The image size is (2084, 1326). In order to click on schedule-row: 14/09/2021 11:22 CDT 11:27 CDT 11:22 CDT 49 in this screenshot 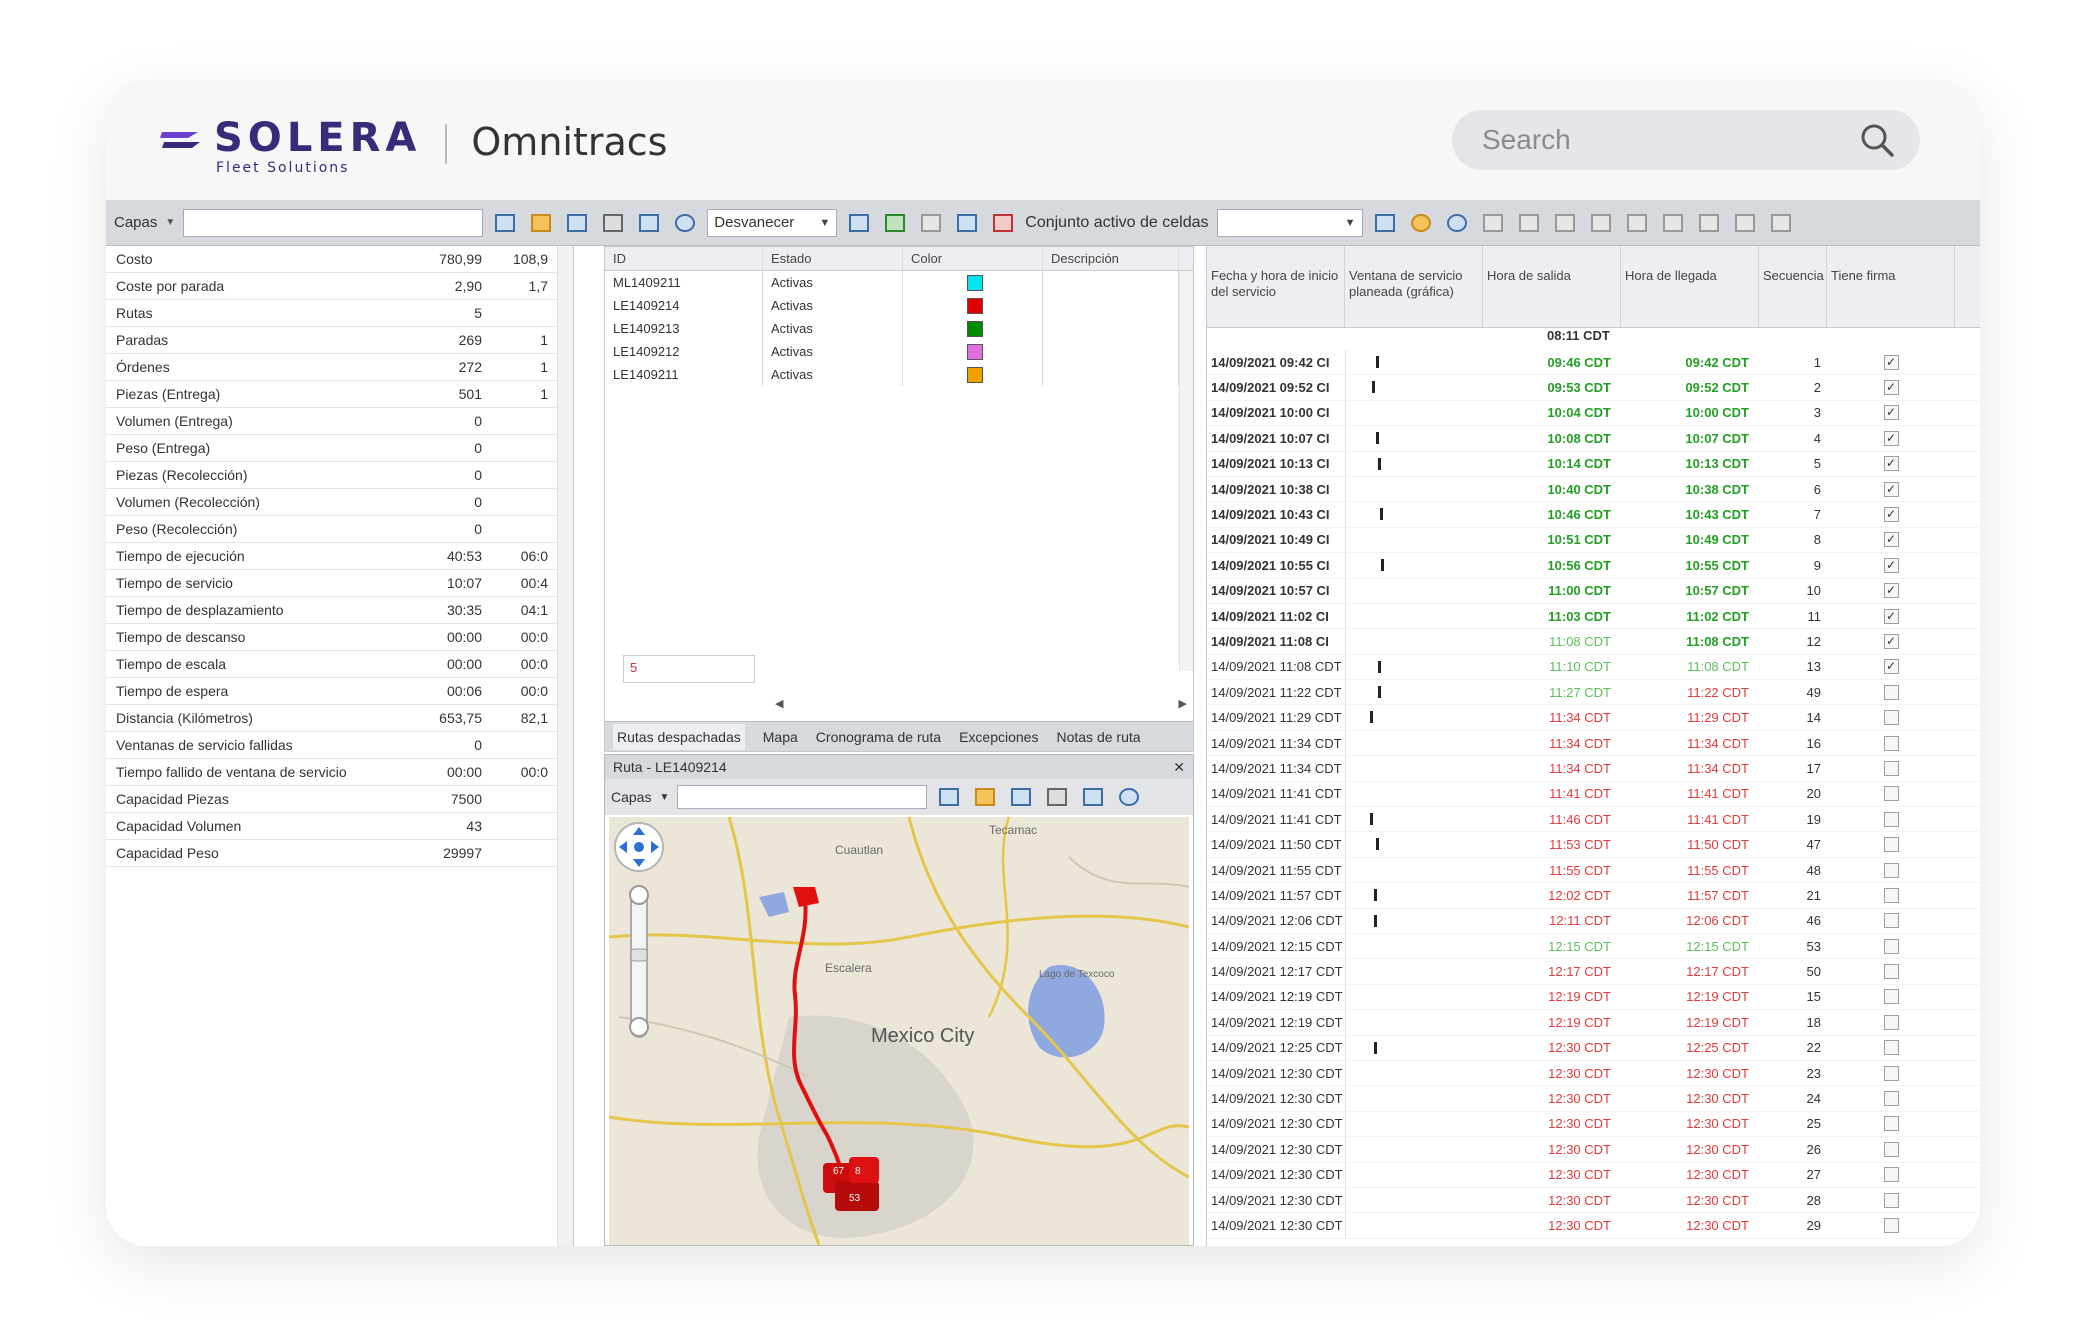, I will do `click(1593, 693)`.